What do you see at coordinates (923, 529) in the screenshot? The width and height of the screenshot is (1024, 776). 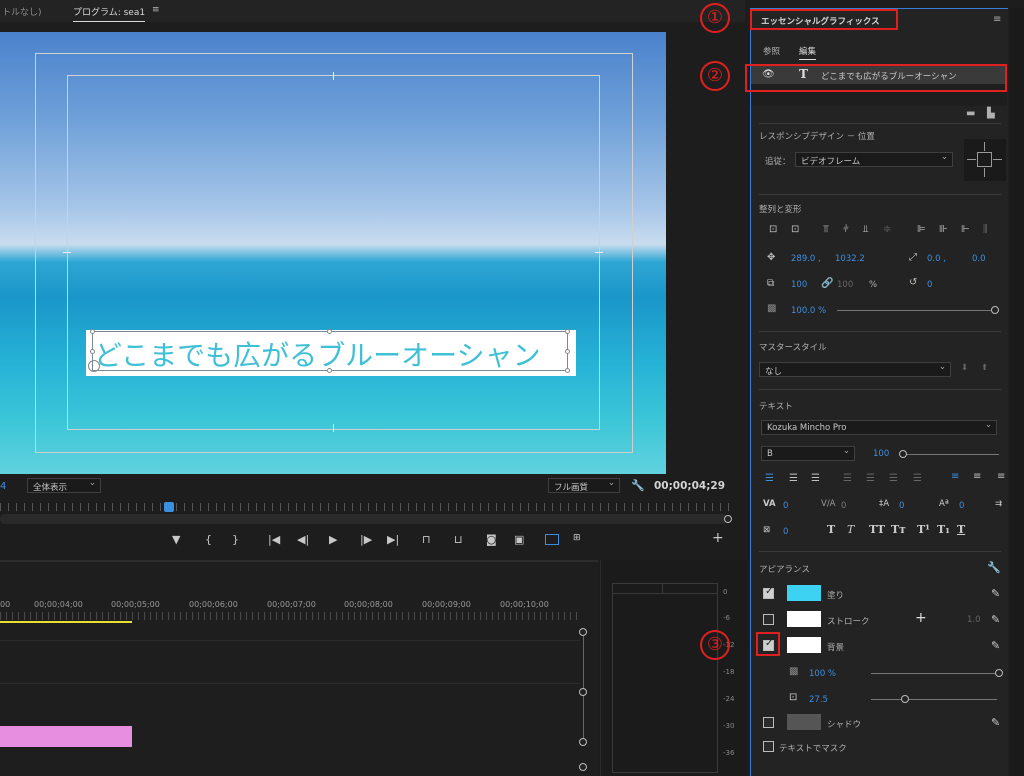 I see `superscript-icon: T¹` at bounding box center [923, 529].